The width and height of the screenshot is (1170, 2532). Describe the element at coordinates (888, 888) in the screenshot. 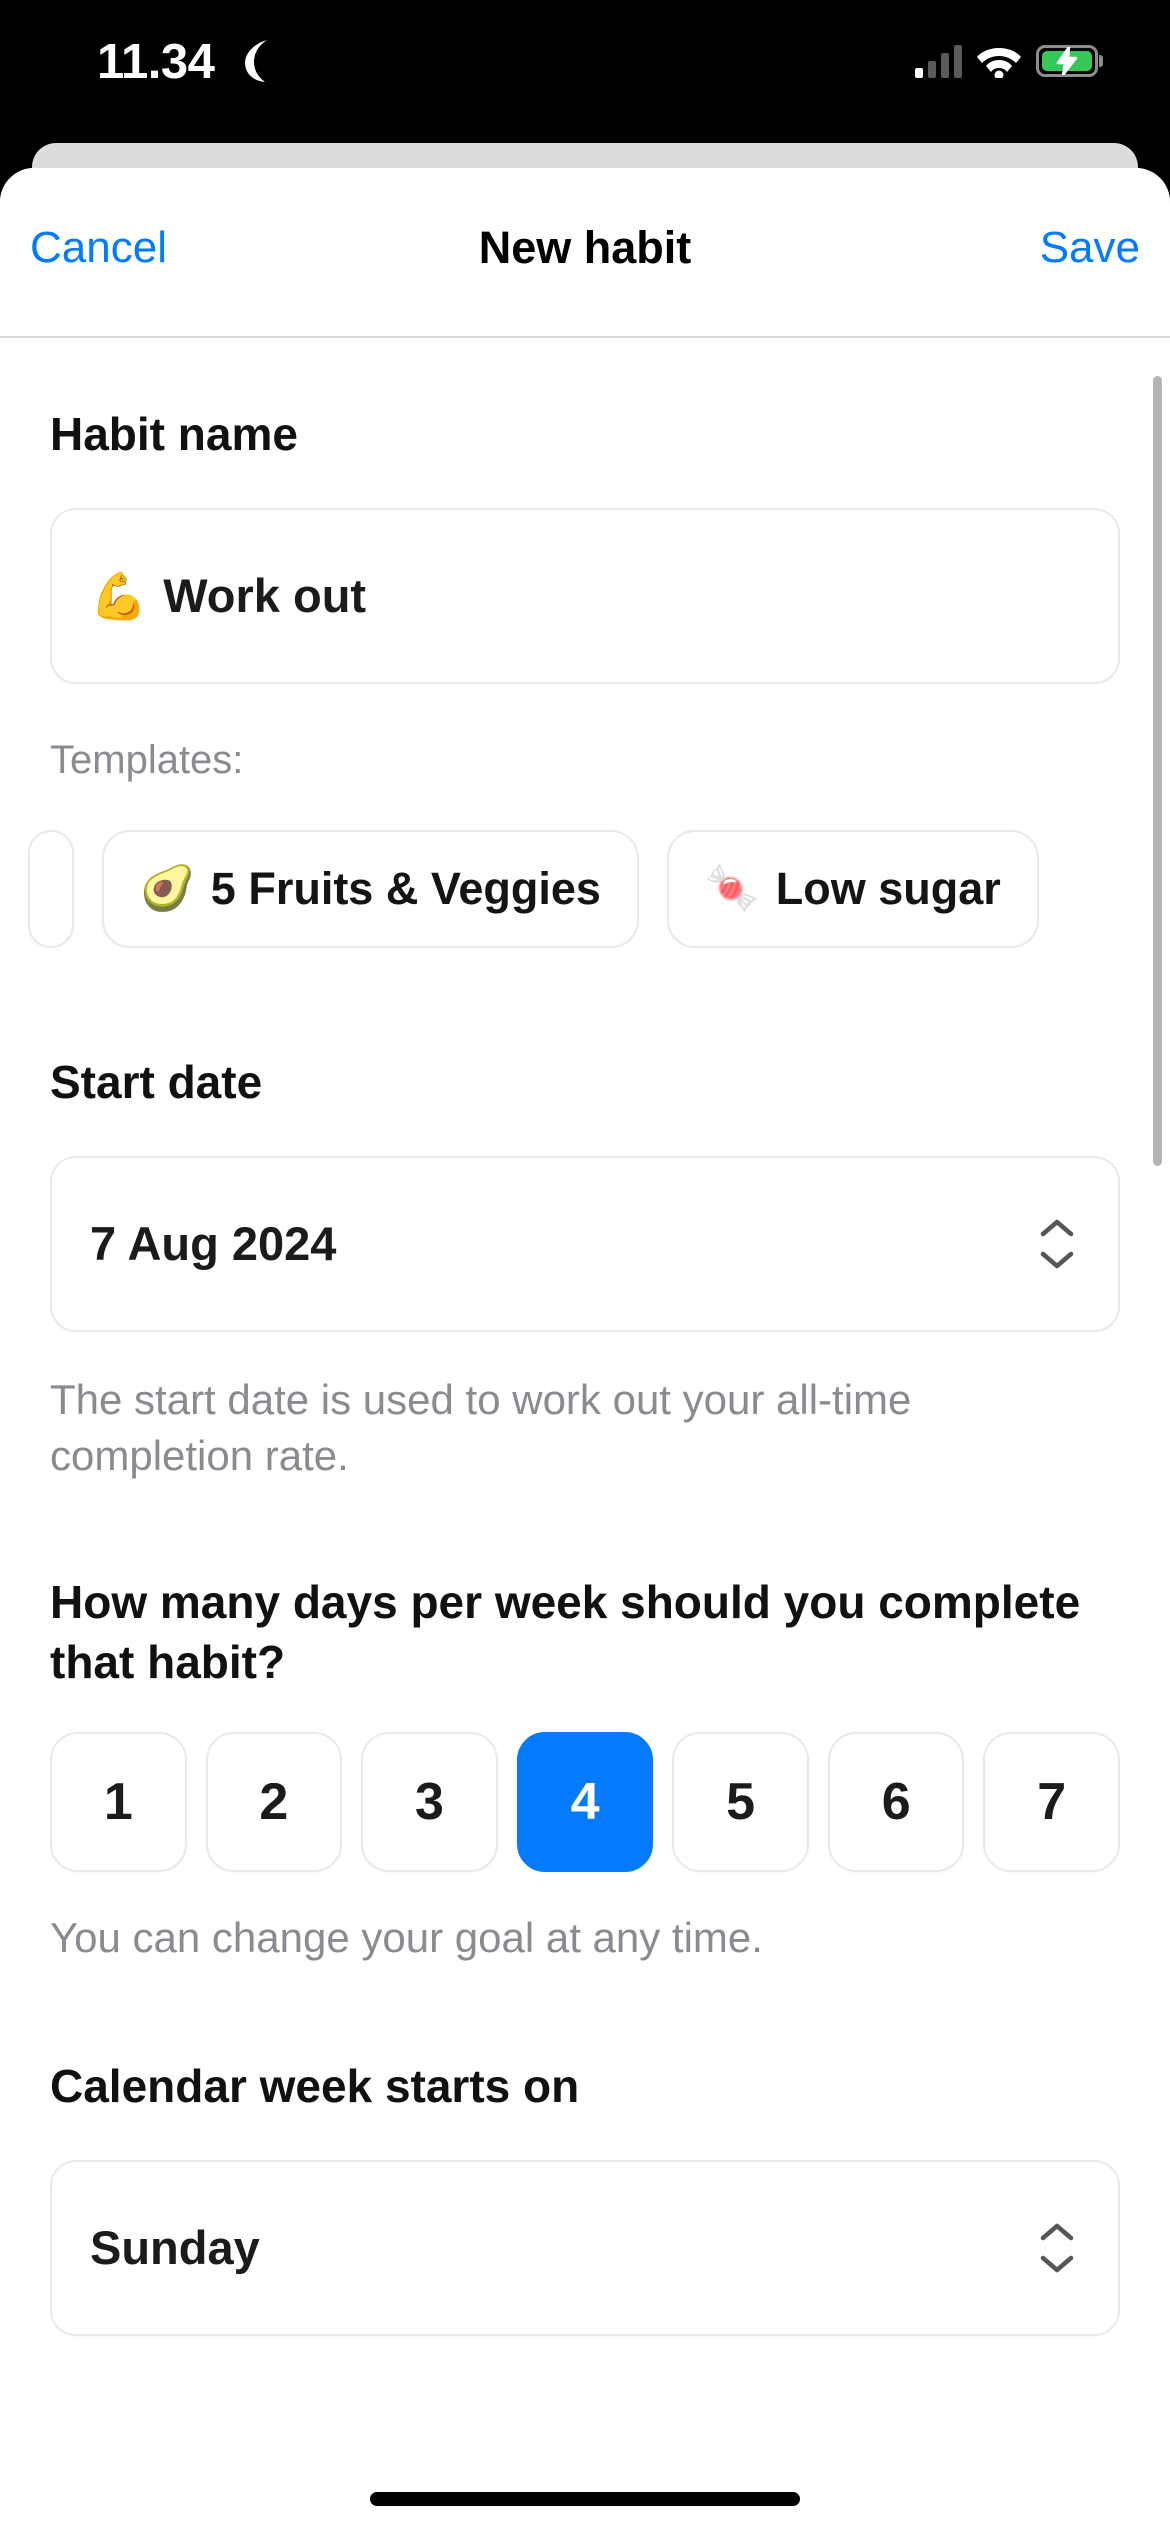

I see `template-chip-label: Low sugar` at that location.